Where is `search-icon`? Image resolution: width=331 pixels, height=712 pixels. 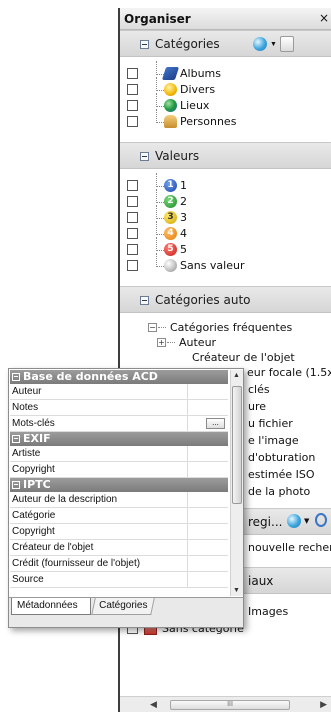 search-icon is located at coordinates (321, 520).